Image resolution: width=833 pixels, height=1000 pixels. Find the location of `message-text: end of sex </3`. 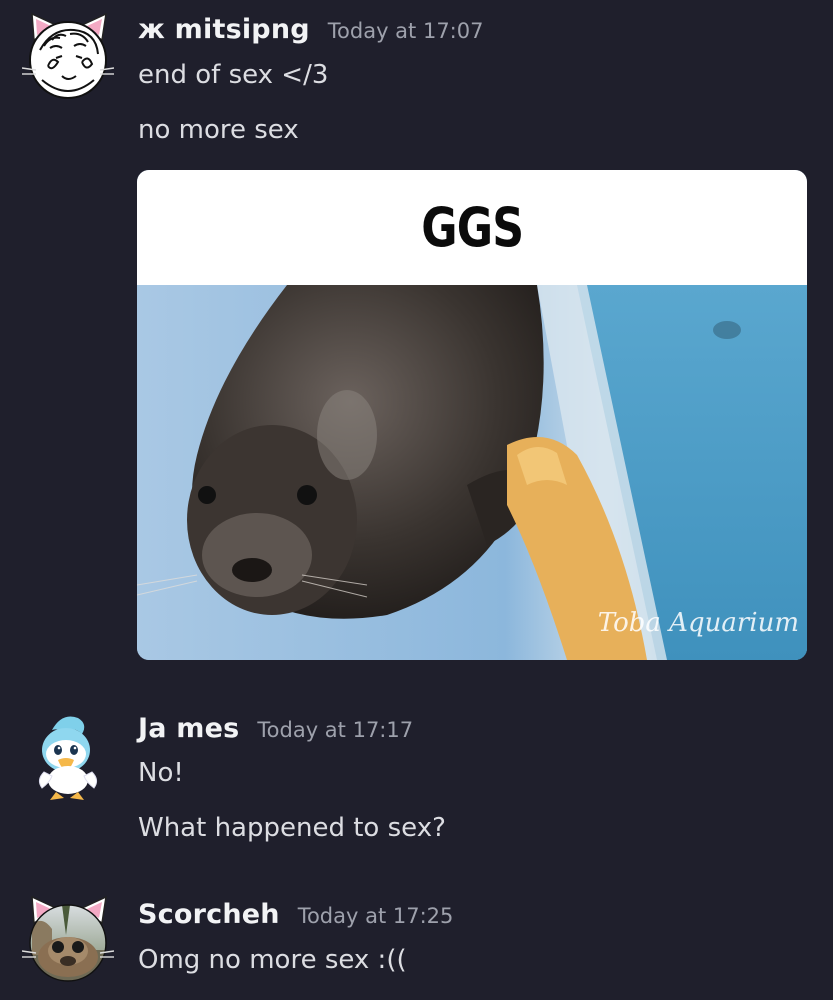

message-text: end of sex </3 is located at coordinates (233, 75).